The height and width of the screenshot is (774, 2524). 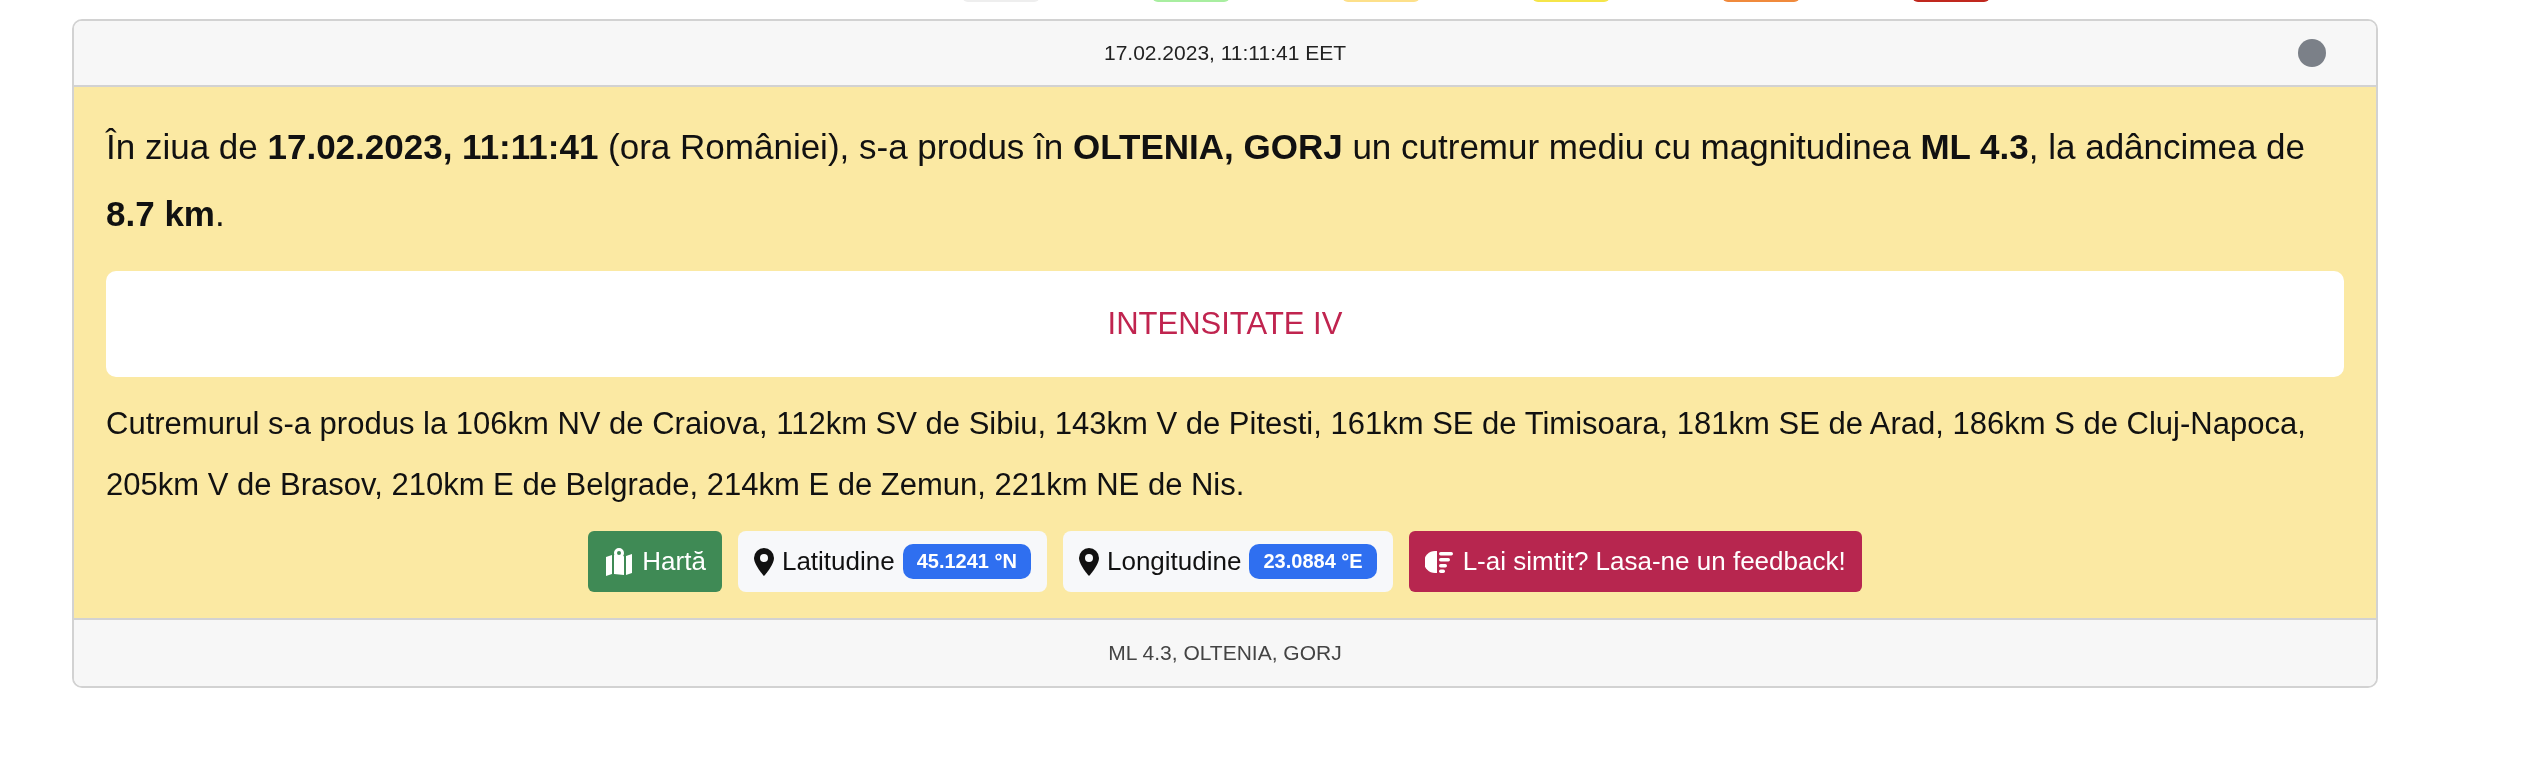 What do you see at coordinates (1206, 180) in the screenshot?
I see `summary-text: În ziua de 17.02.2023, 11:11:41 (ora României), s-a produs în OLTENIA, GORJ un cutremur mediu cu magnitudinea ML 4.3, la adâncimea de 8.7 km.` at bounding box center [1206, 180].